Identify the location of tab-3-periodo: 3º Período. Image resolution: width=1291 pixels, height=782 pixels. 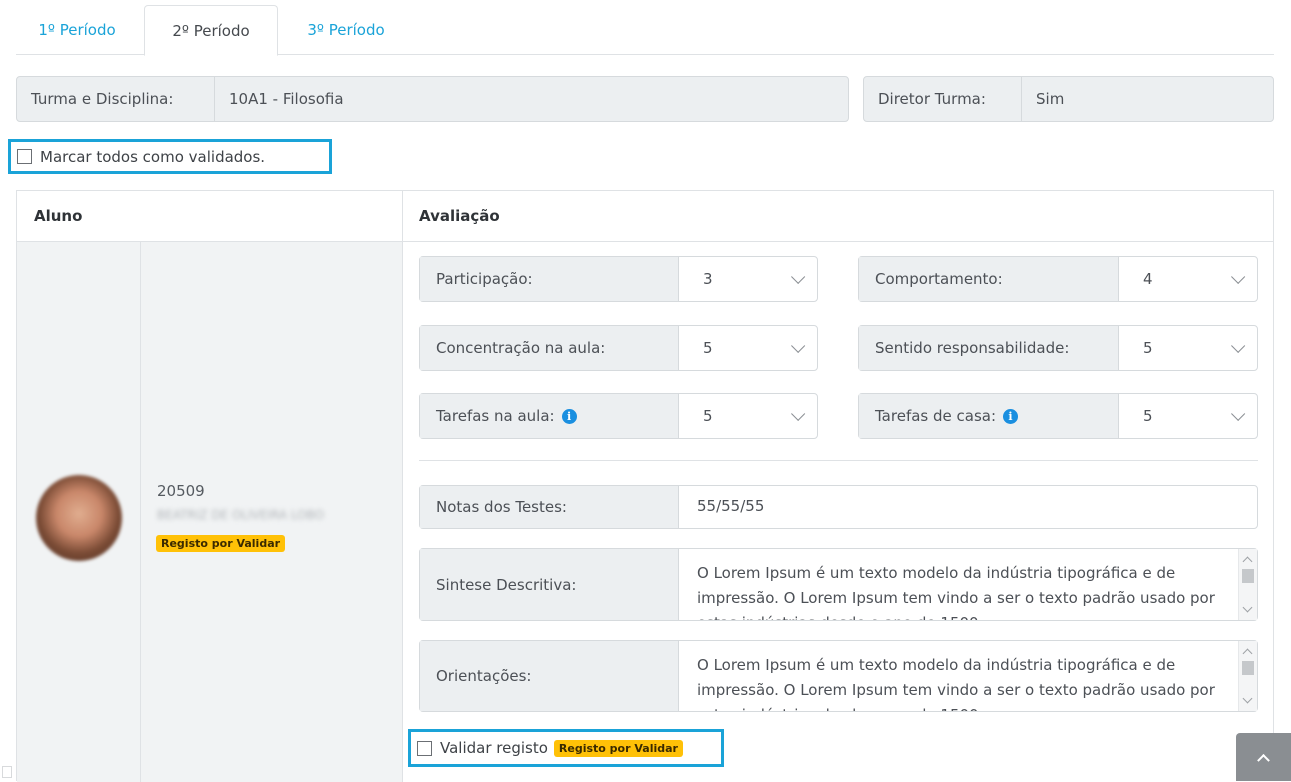
(346, 30).